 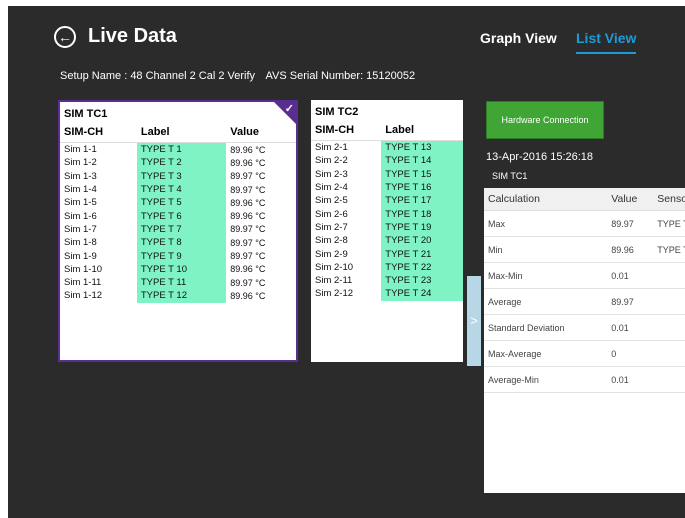 I want to click on table-row: Sim 2-11 TYPE T 23, so click(x=387, y=280).